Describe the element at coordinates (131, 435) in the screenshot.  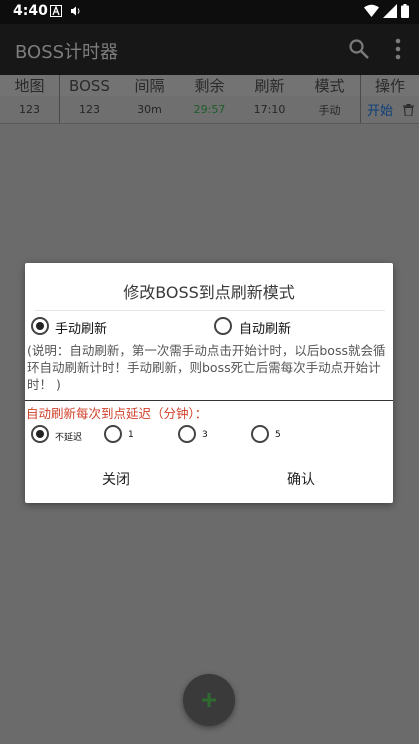
I see `delay-1-label: 1` at that location.